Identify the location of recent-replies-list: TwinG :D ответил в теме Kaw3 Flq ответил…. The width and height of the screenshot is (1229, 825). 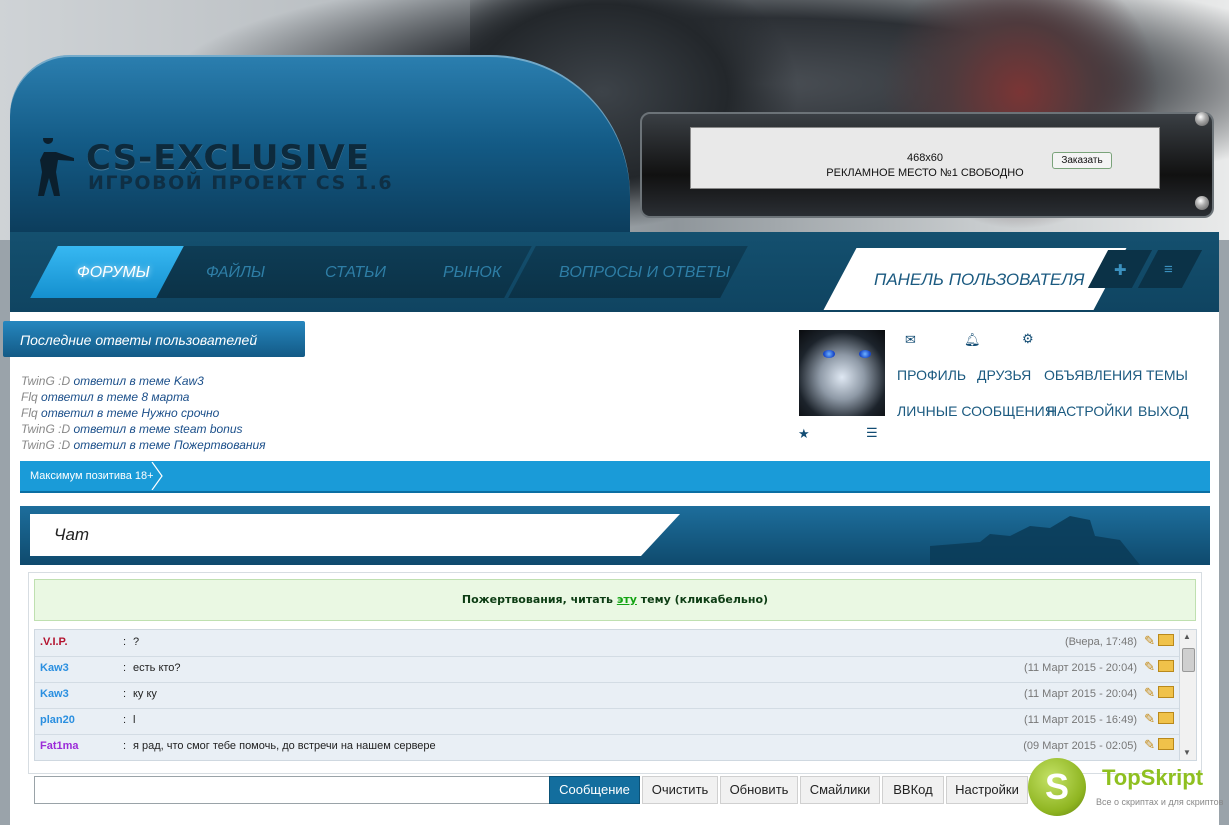
(143, 413).